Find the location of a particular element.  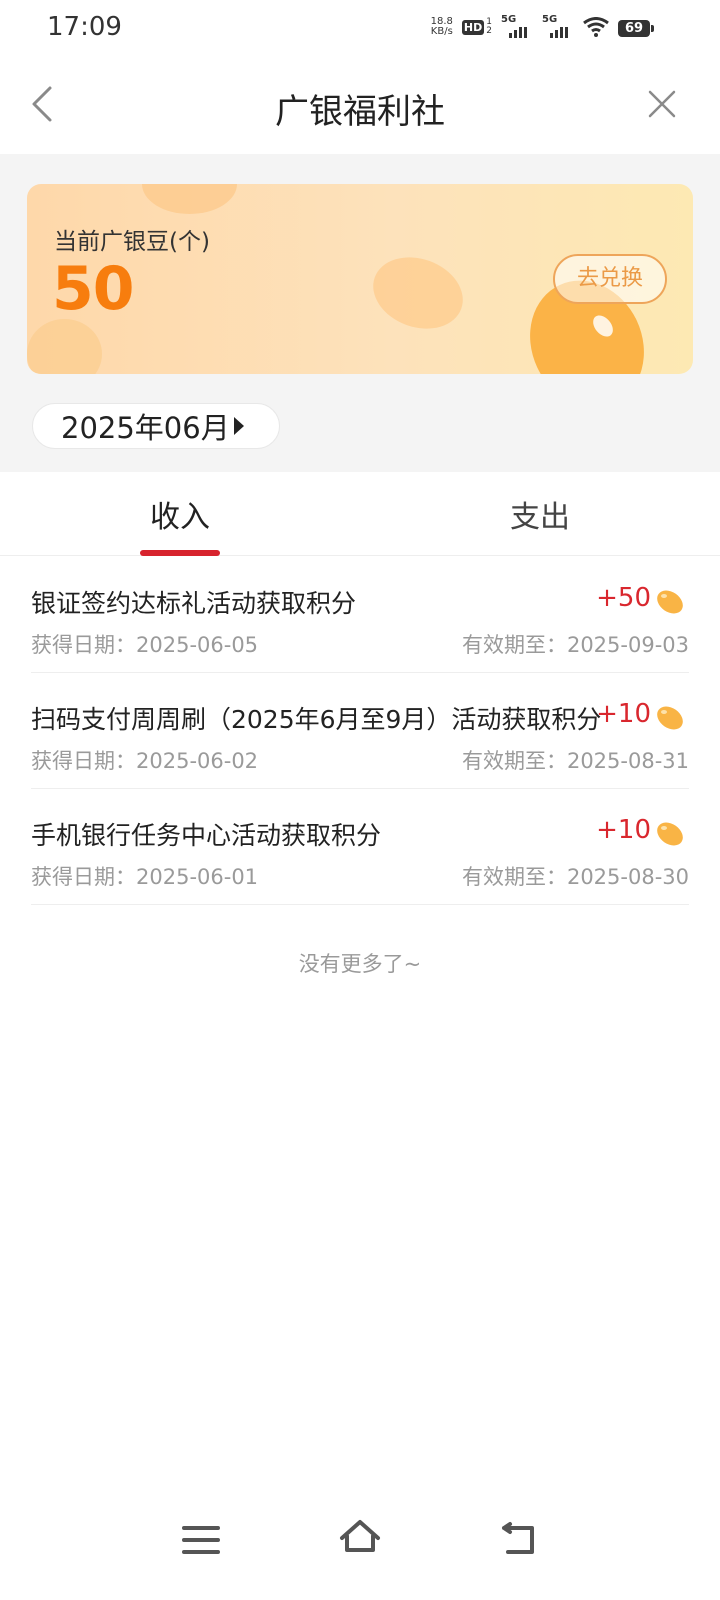

hd-icon: HD 12 is located at coordinates (476, 26).